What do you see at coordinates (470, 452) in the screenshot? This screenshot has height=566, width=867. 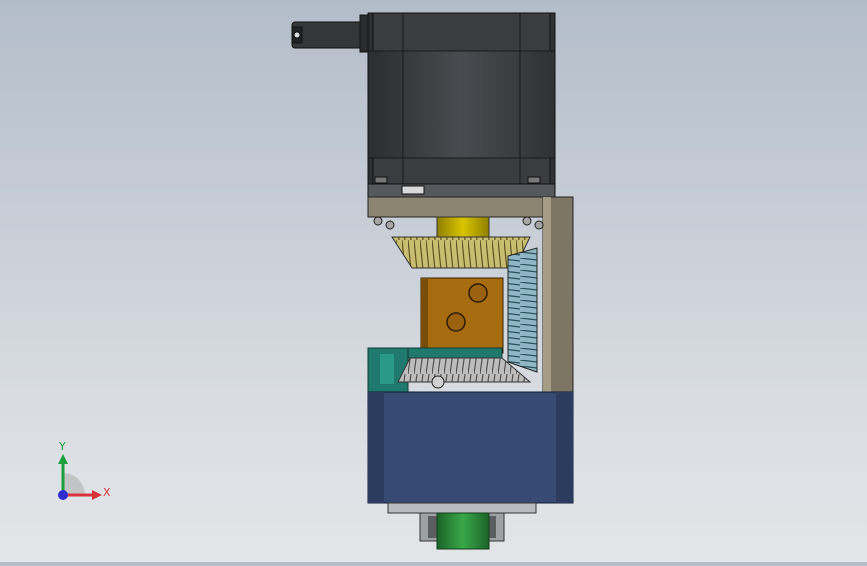 I see `blue-housing` at bounding box center [470, 452].